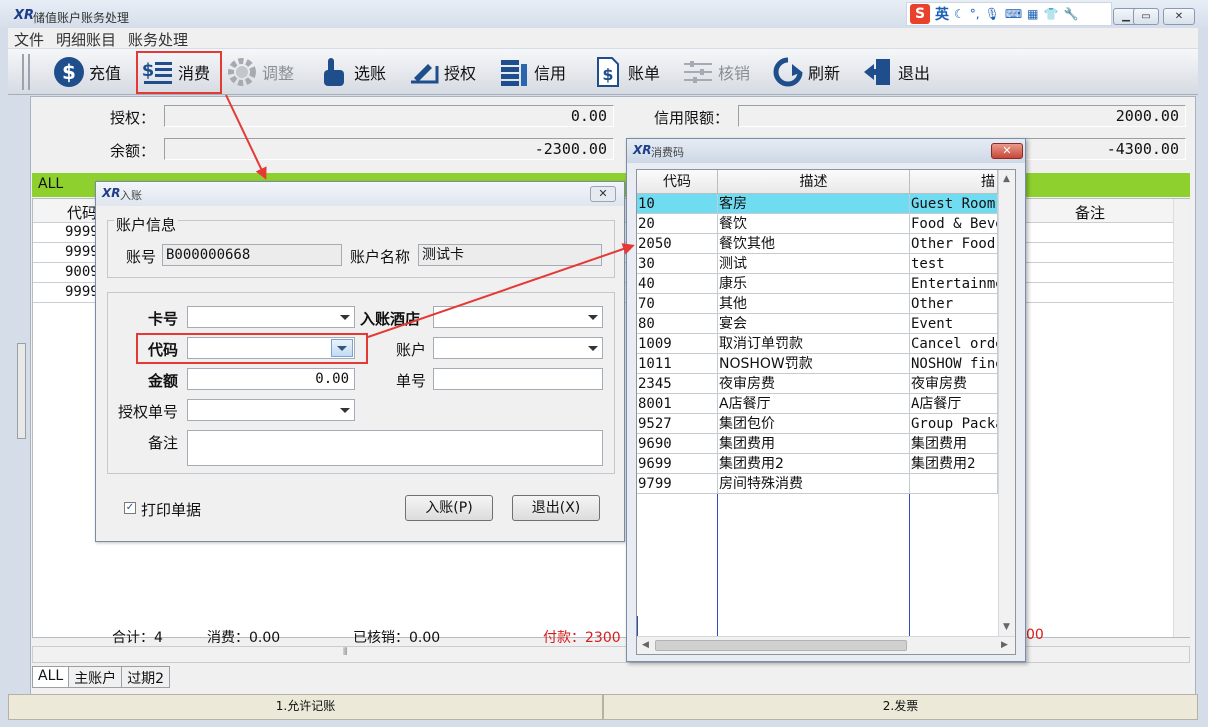  What do you see at coordinates (1006, 627) in the screenshot?
I see `scroll-down-icon: ▼` at bounding box center [1006, 627].